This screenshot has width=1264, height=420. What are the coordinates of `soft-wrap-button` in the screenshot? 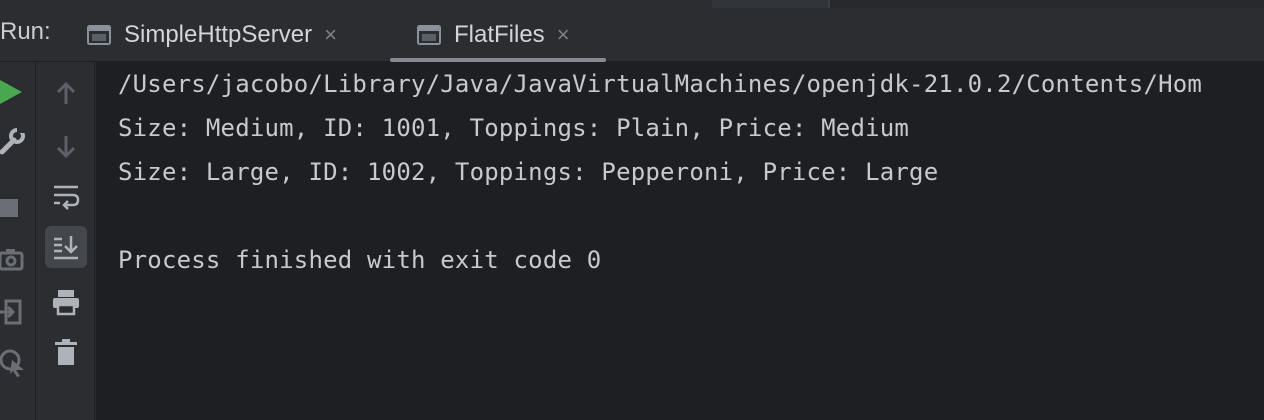 It's located at (66, 196).